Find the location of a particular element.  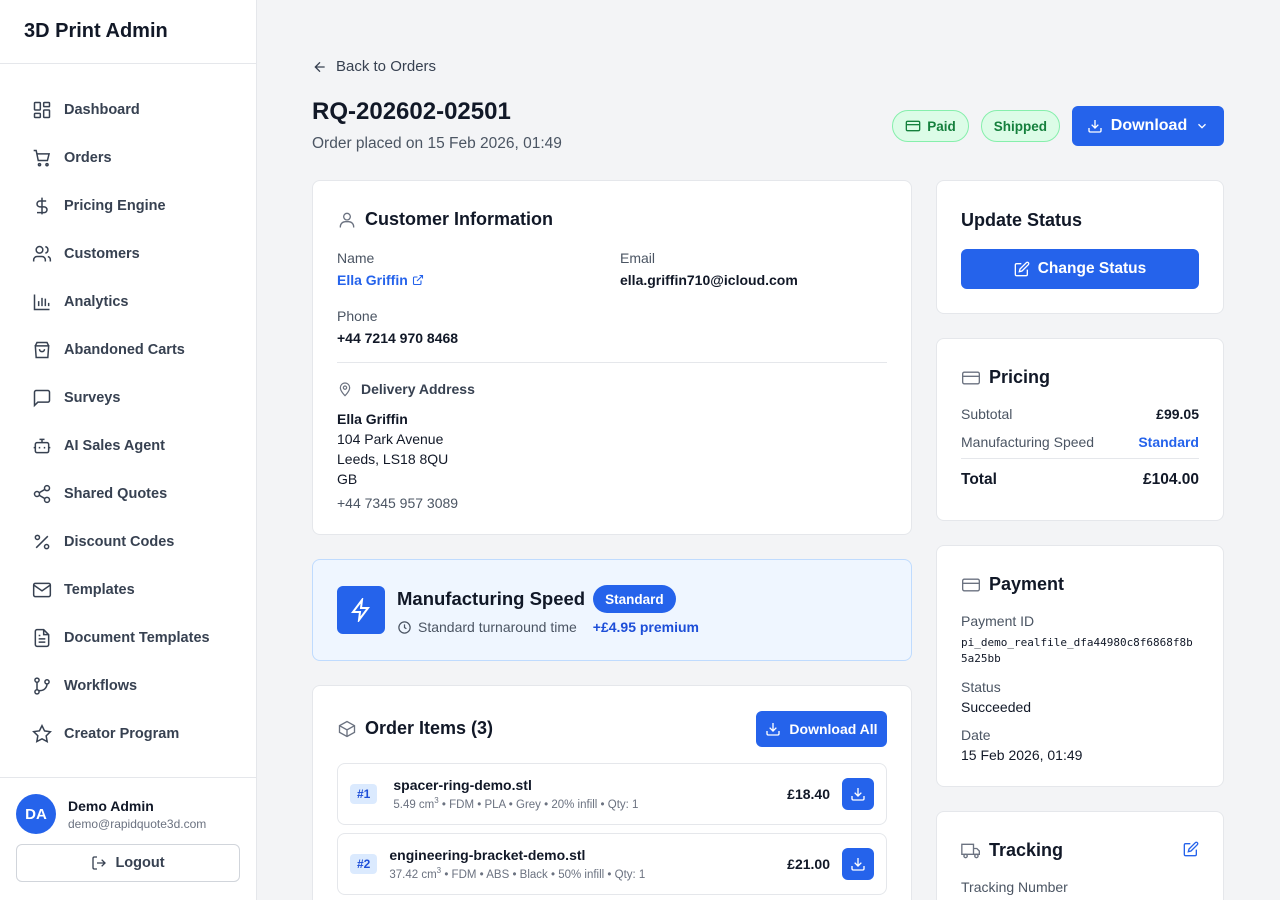

sidebar-item-analytics: Analytics is located at coordinates (128, 302).